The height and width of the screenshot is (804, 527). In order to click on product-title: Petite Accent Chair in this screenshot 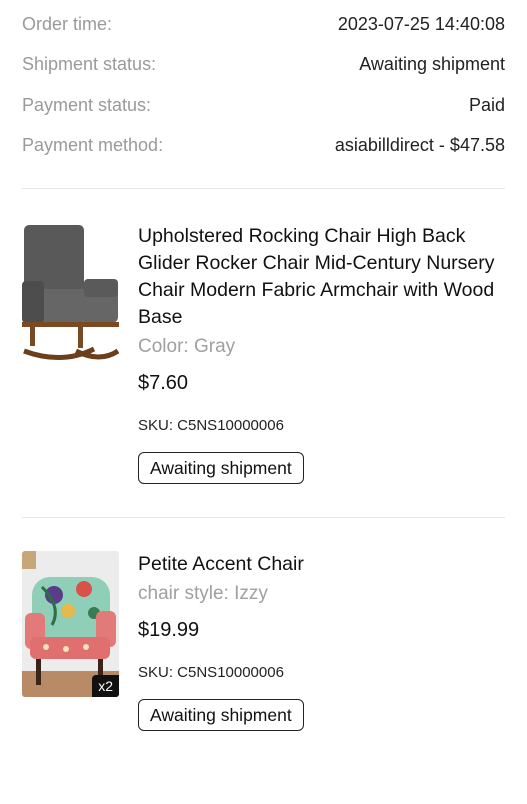, I will do `click(321, 564)`.